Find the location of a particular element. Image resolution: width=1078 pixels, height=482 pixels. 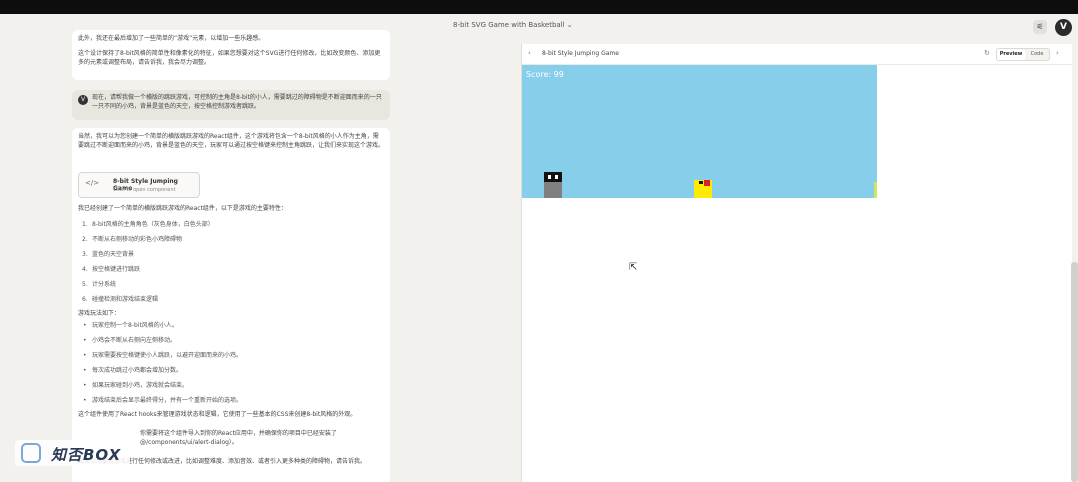

chick-beak is located at coordinates (701, 182).